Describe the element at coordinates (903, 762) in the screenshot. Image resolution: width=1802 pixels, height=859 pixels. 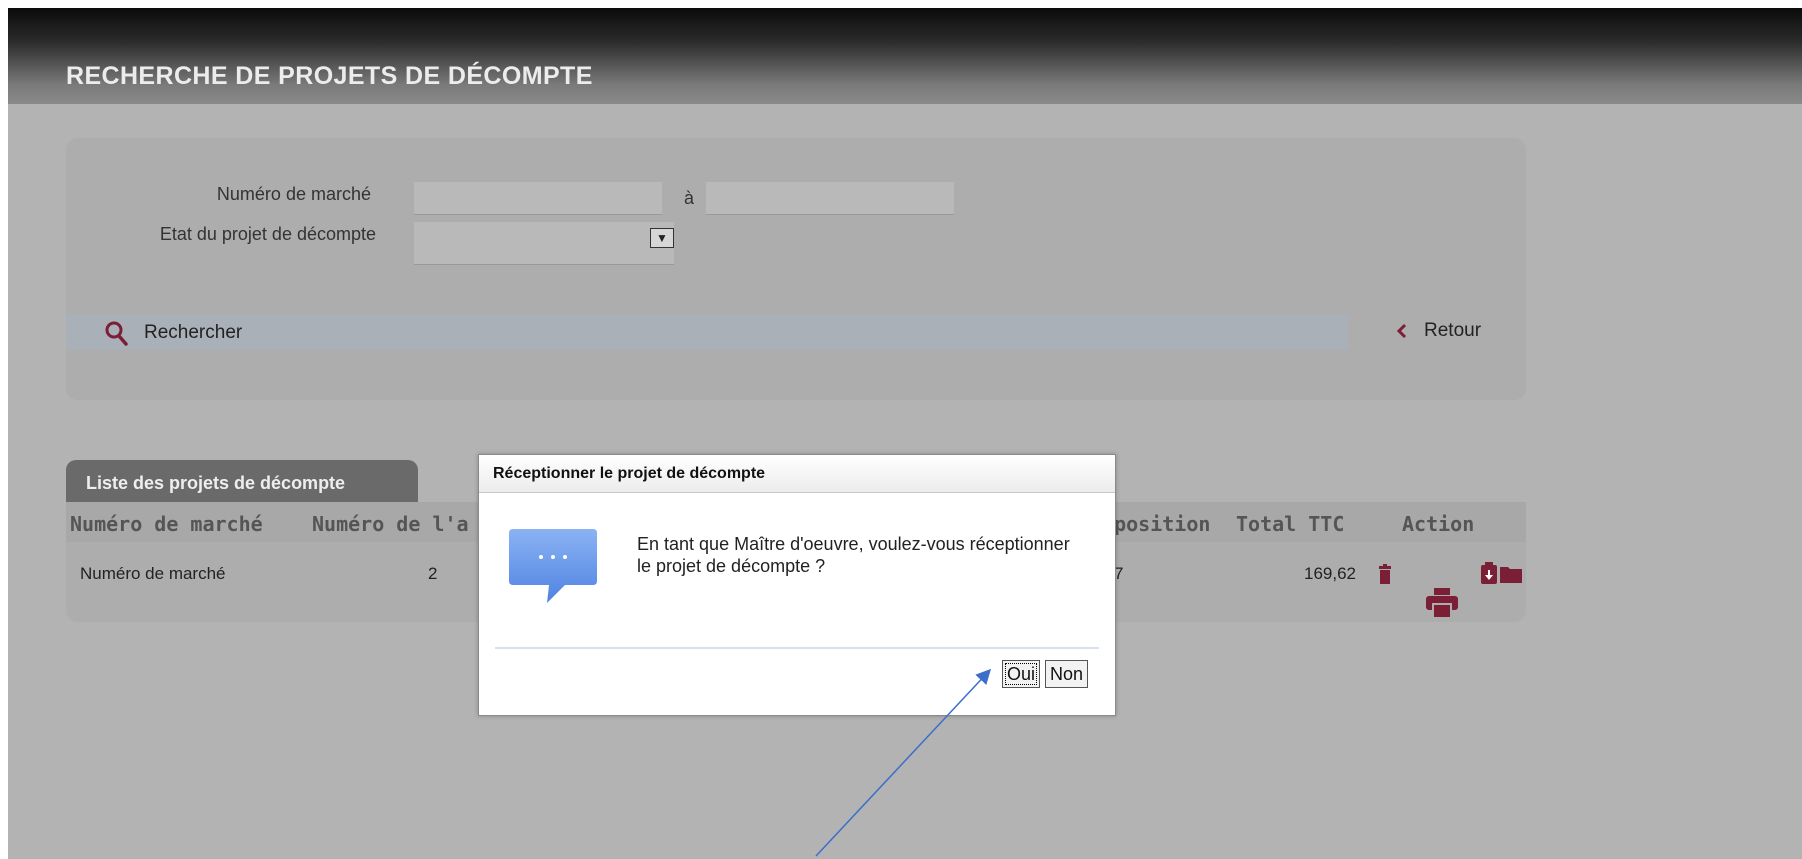
I see `annotation-arrow` at that location.